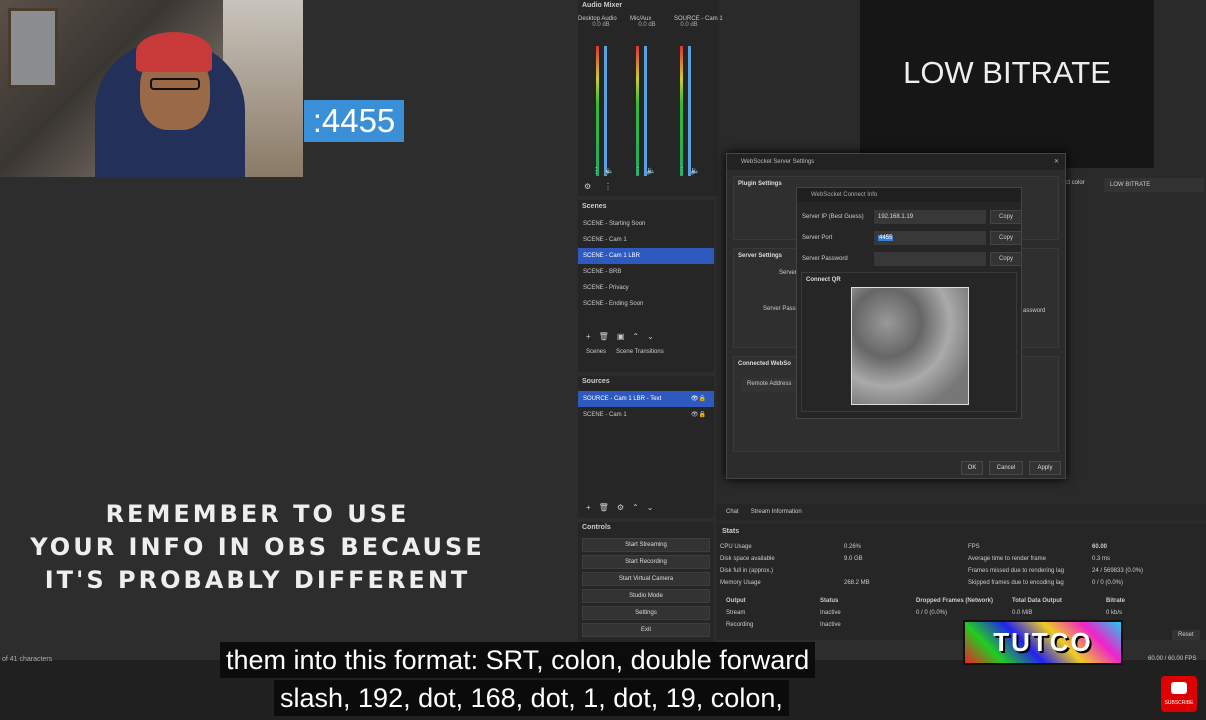 The image size is (1206, 720). What do you see at coordinates (646, 613) in the screenshot?
I see `settings-button: Settings` at bounding box center [646, 613].